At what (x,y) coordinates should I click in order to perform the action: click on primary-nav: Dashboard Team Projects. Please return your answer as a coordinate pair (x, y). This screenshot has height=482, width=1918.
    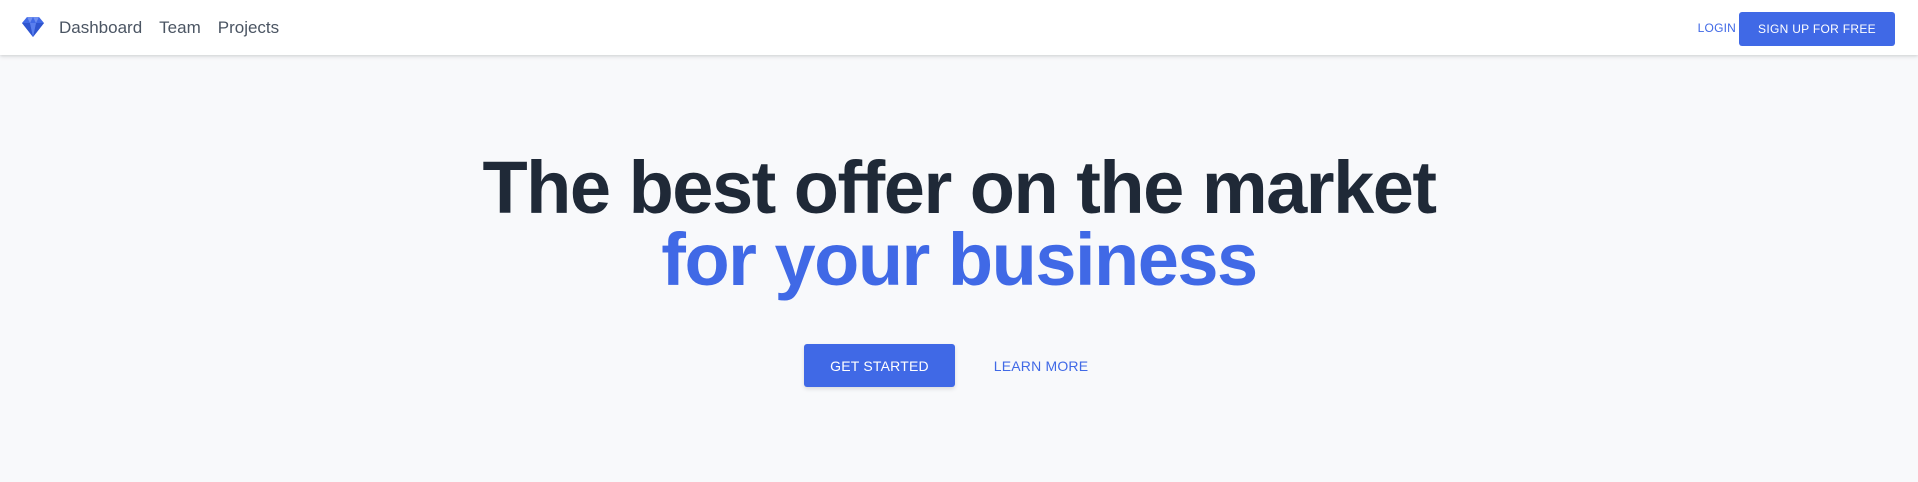
    Looking at the image, I should click on (169, 27).